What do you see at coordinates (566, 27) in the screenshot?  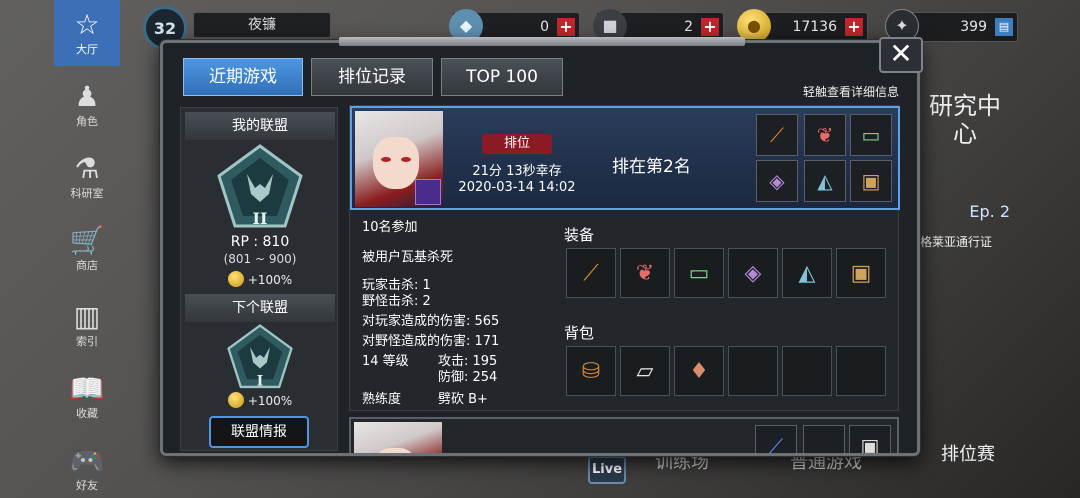 I see `add-crystal-button: +` at bounding box center [566, 27].